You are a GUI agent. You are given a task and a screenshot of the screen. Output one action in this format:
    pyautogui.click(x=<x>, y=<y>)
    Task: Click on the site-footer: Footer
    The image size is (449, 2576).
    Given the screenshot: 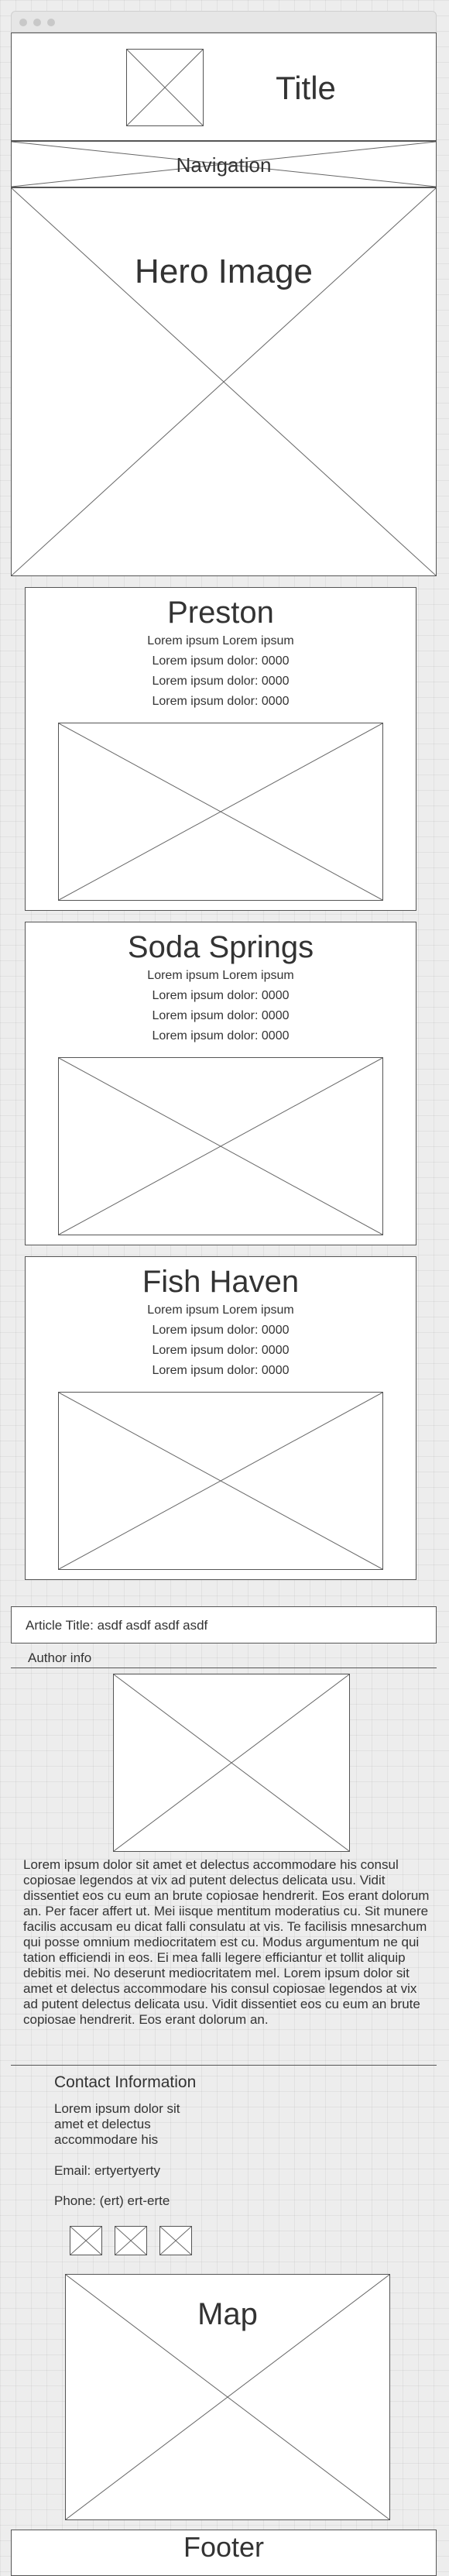 What is the action you would take?
    pyautogui.click(x=224, y=2553)
    